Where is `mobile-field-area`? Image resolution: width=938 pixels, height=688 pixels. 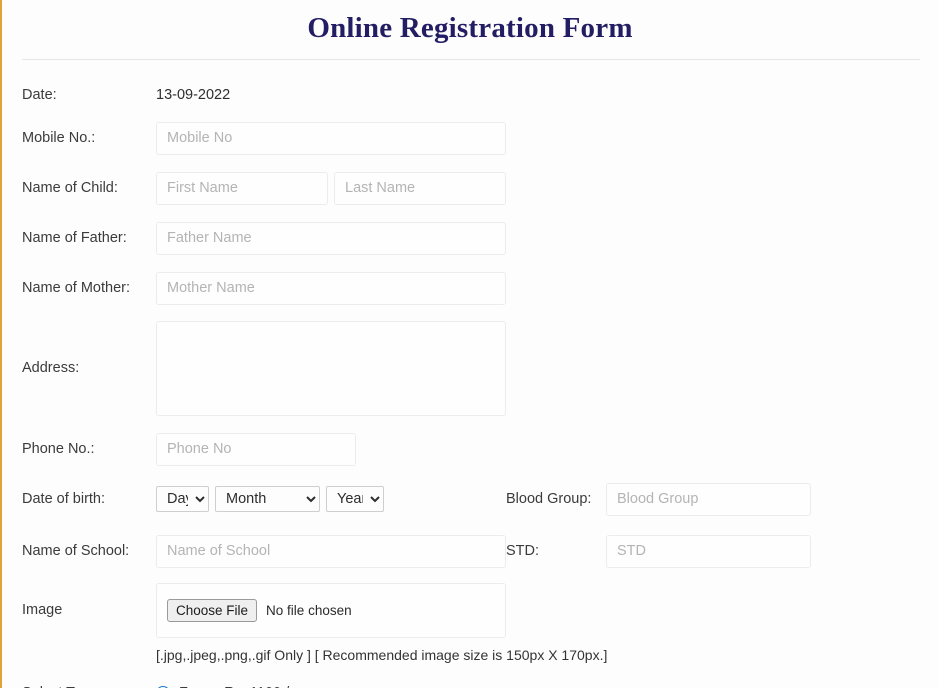 mobile-field-area is located at coordinates (331, 138).